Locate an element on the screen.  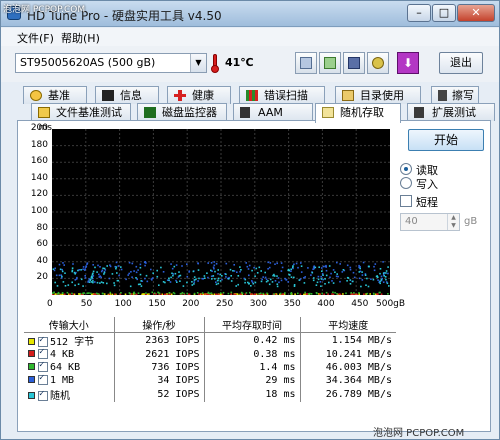
tab-folder-usage: 目录使用 is located at coordinates (378, 95).